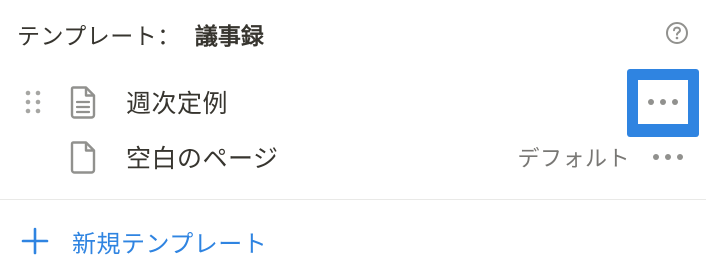 The width and height of the screenshot is (706, 274). What do you see at coordinates (229, 37) in the screenshot?
I see `template-name: 議事録` at bounding box center [229, 37].